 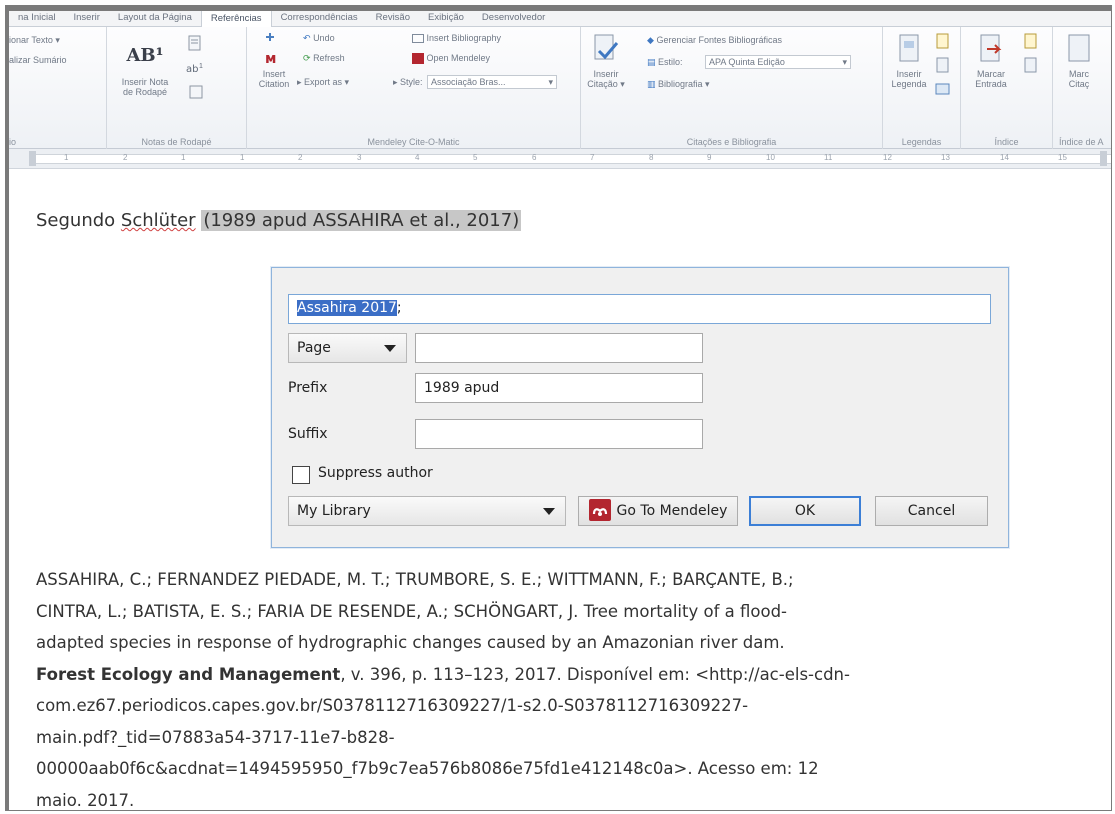 What do you see at coordinates (195, 68) in the screenshot?
I see `next-footnote-icon: ab 1` at bounding box center [195, 68].